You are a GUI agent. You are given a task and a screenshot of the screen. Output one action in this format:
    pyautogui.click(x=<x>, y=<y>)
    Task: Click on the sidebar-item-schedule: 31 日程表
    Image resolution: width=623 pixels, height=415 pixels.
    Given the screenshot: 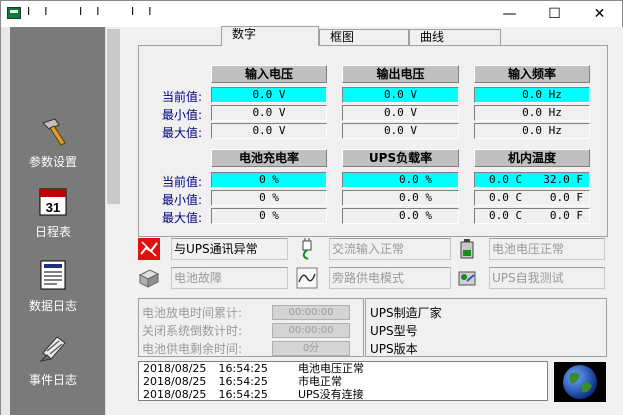 What is the action you would take?
    pyautogui.click(x=53, y=212)
    